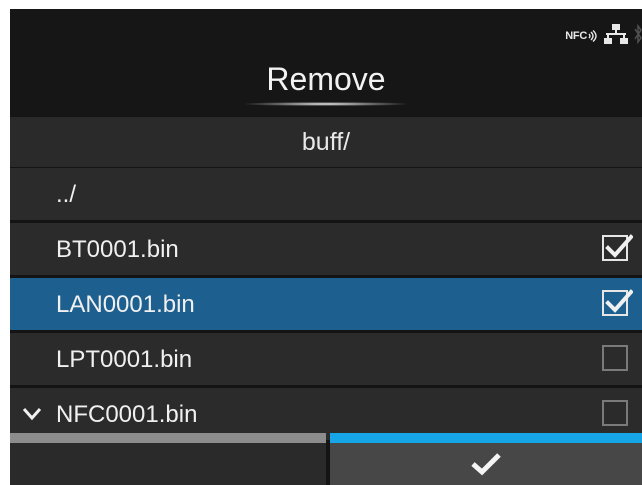 This screenshot has width=642, height=485. I want to click on list-item-parent-dir: ../, so click(326, 194).